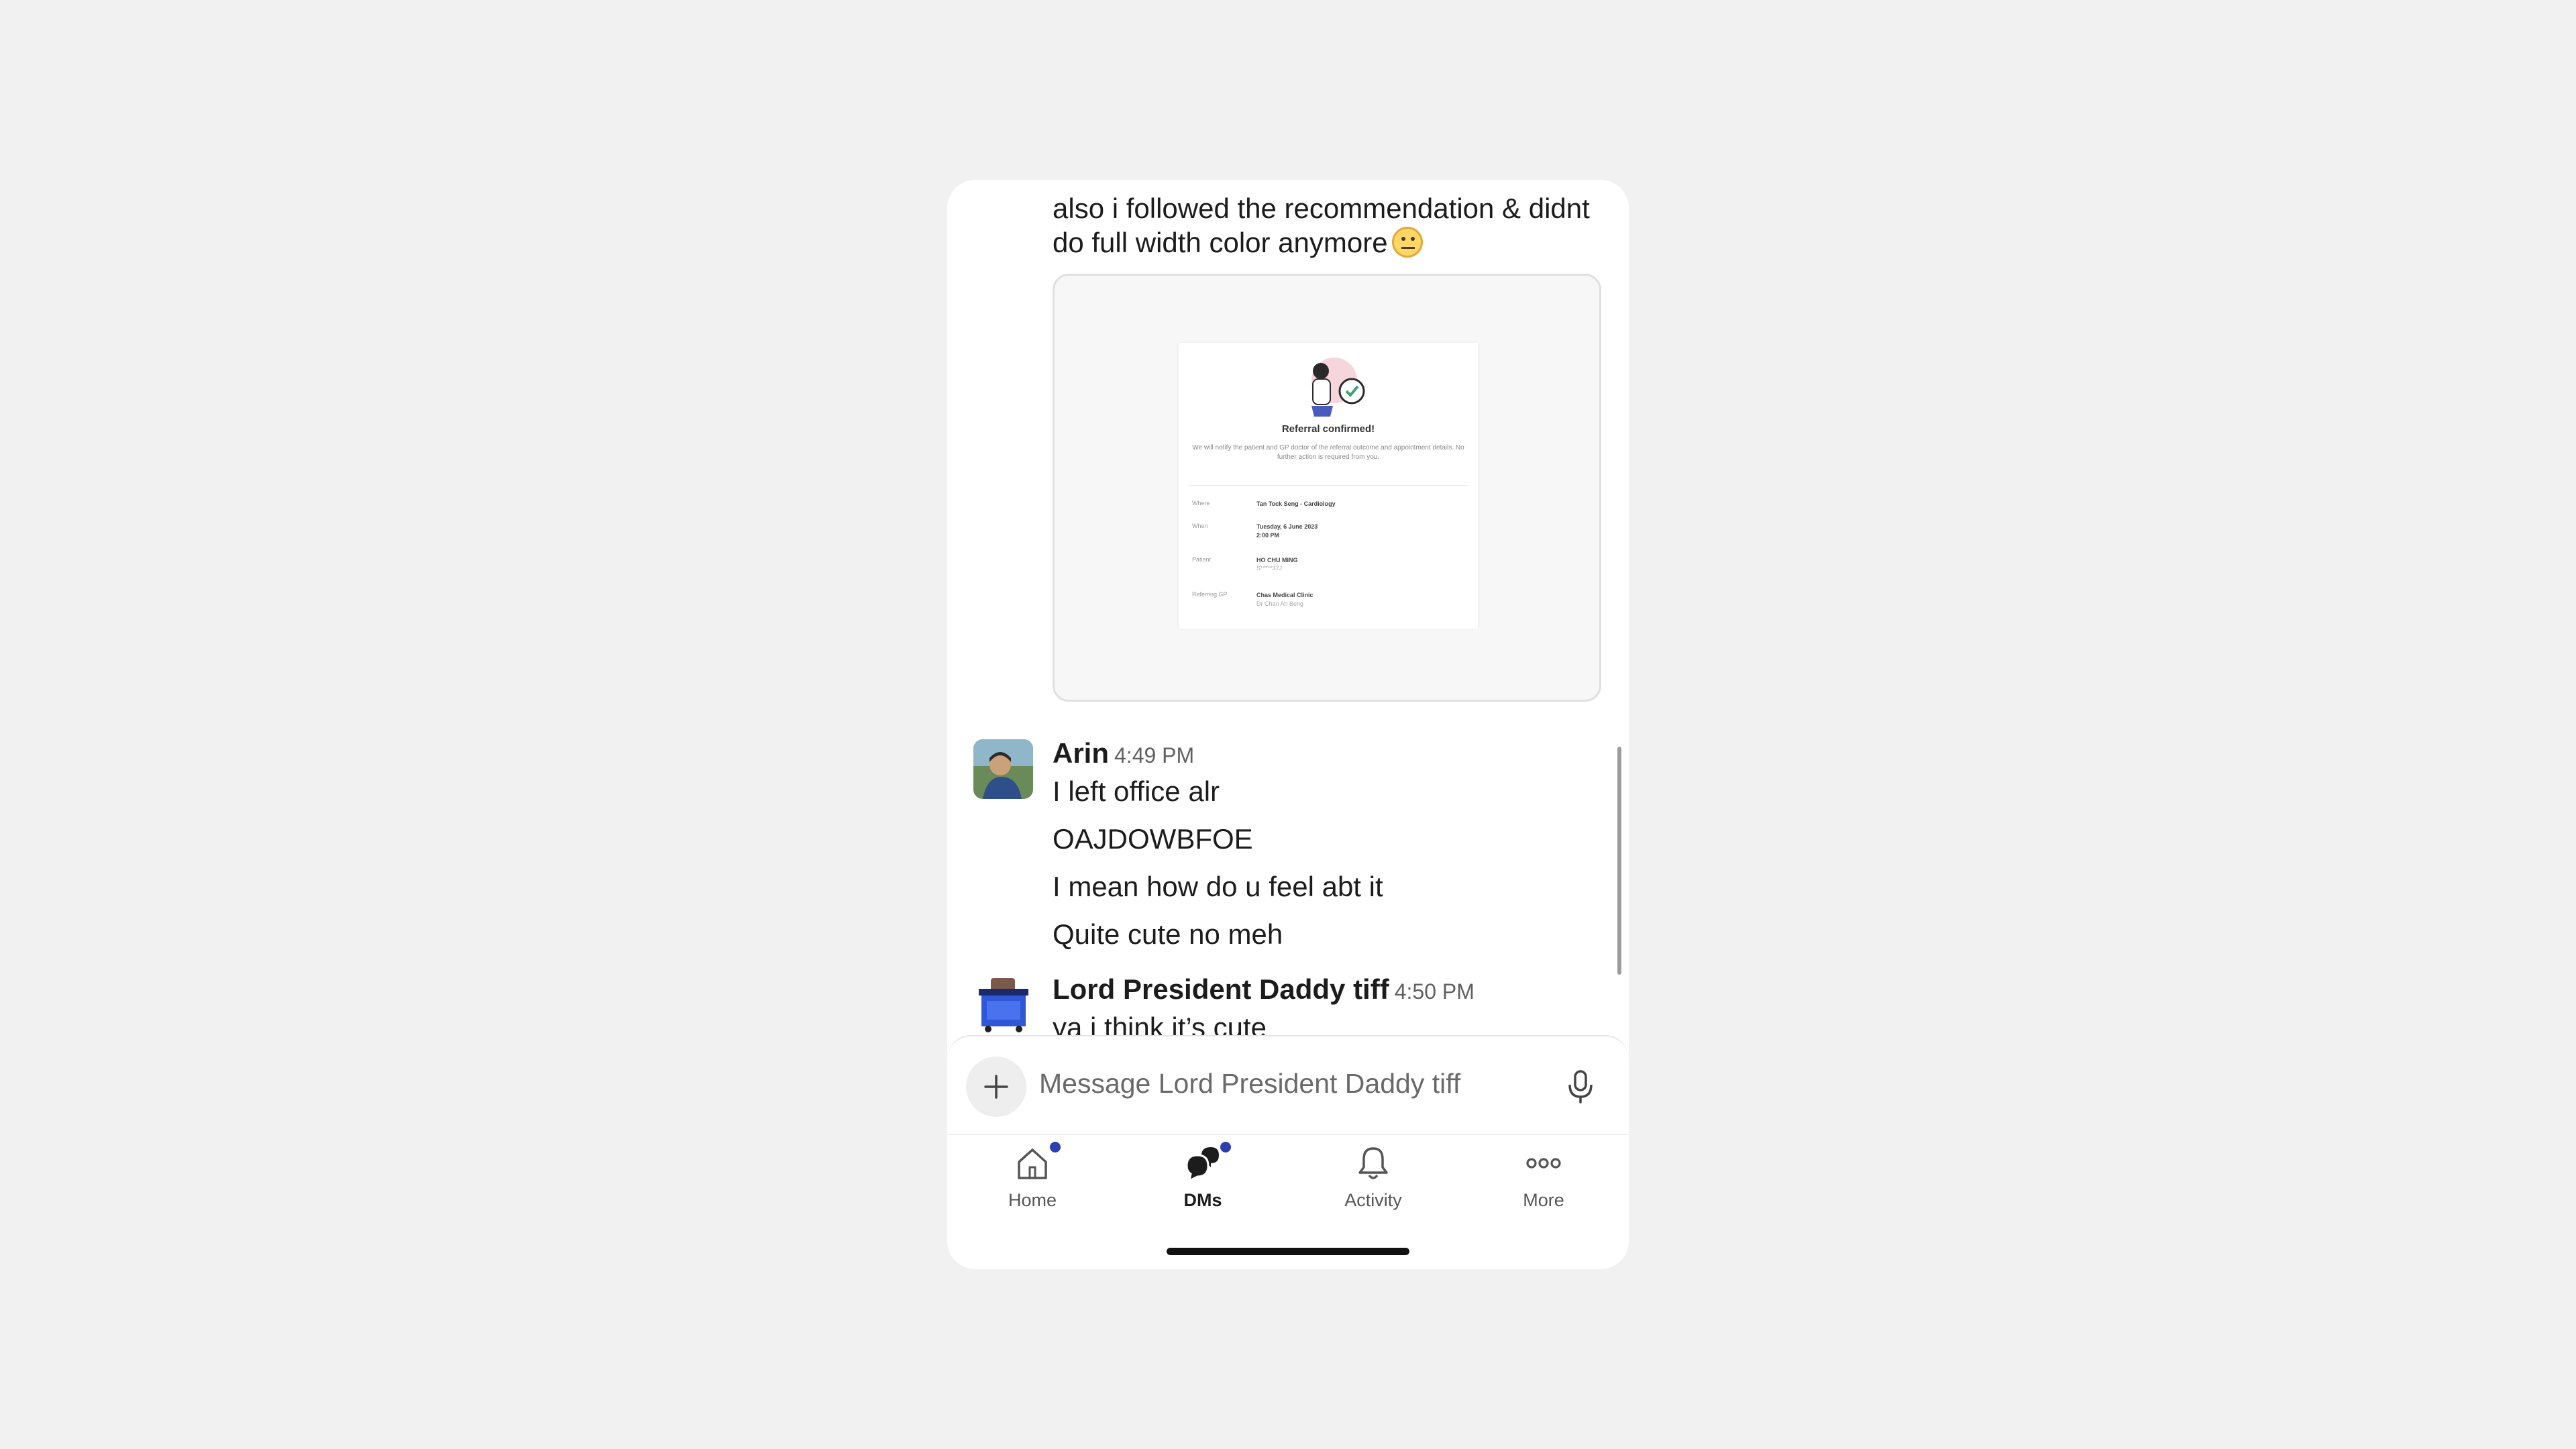  What do you see at coordinates (1277, 560) in the screenshot?
I see `row-value: HO CHU MING` at bounding box center [1277, 560].